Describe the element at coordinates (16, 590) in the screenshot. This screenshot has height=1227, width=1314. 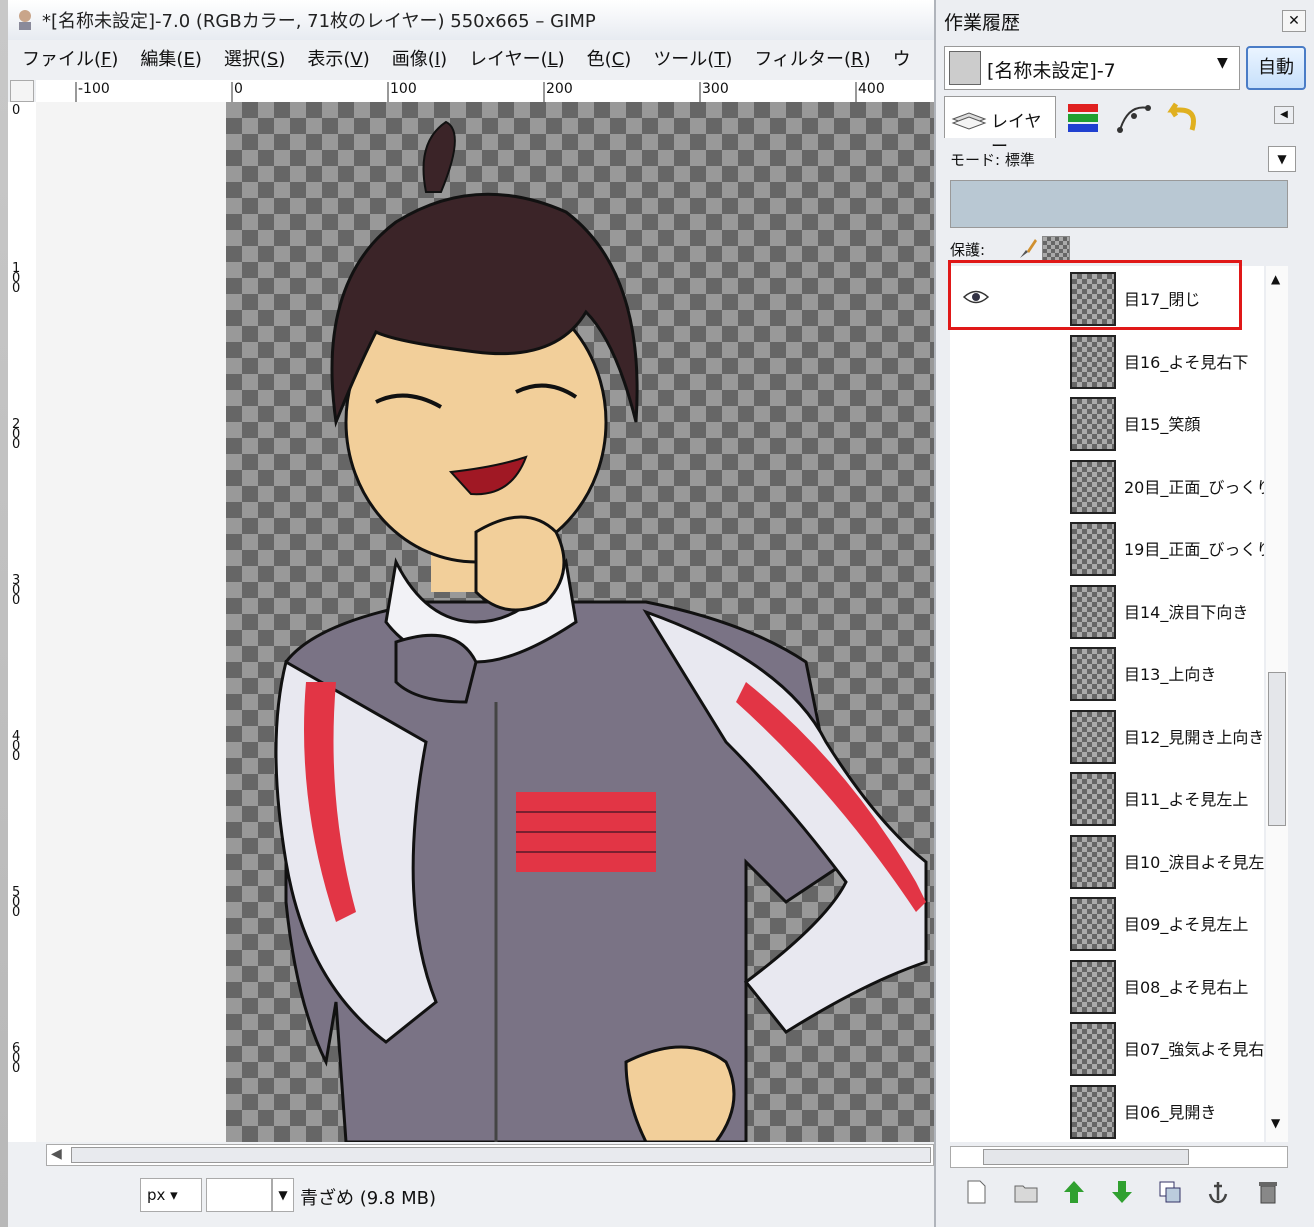
I see `v-ruler-label: 300` at that location.